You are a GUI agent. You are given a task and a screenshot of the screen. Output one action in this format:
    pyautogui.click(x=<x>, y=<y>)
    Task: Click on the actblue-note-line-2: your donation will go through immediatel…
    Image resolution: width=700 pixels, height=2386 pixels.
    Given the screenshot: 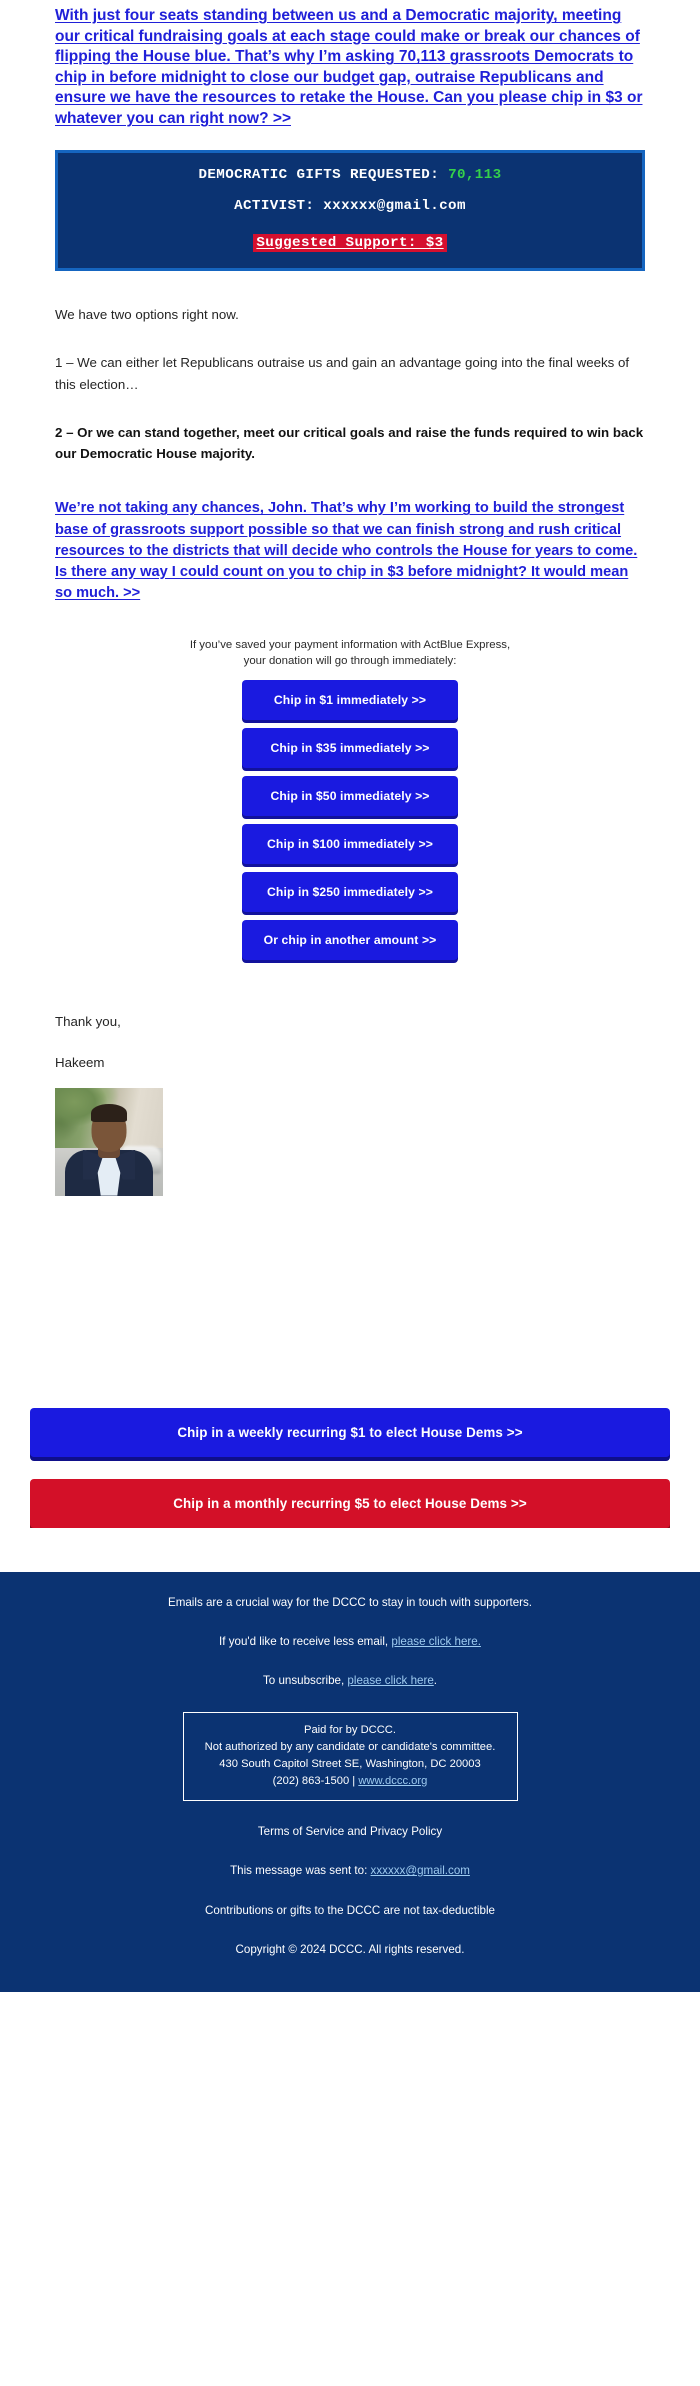 What is the action you would take?
    pyautogui.click(x=350, y=661)
    